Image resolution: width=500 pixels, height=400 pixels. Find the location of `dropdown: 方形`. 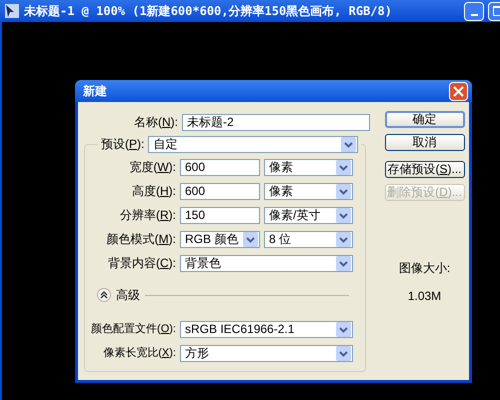

dropdown: 方形 is located at coordinates (266, 353).